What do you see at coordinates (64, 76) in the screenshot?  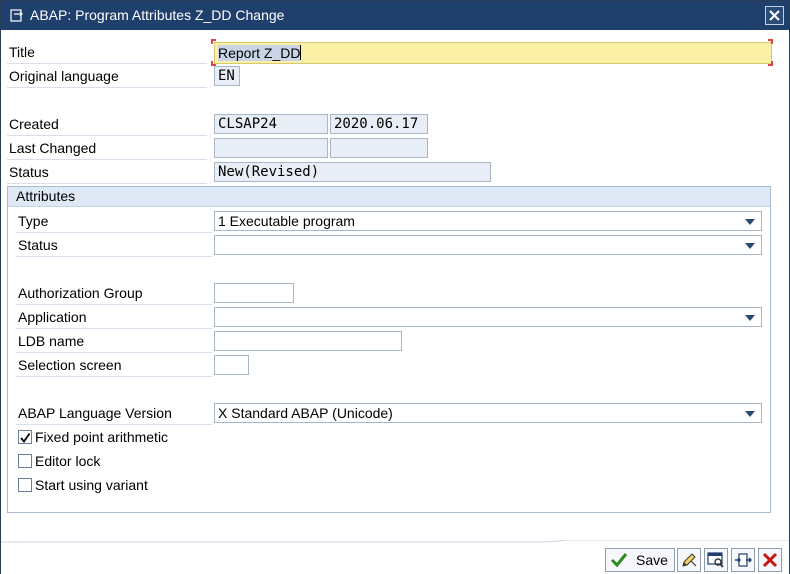 I see `original-language-label: Original language` at bounding box center [64, 76].